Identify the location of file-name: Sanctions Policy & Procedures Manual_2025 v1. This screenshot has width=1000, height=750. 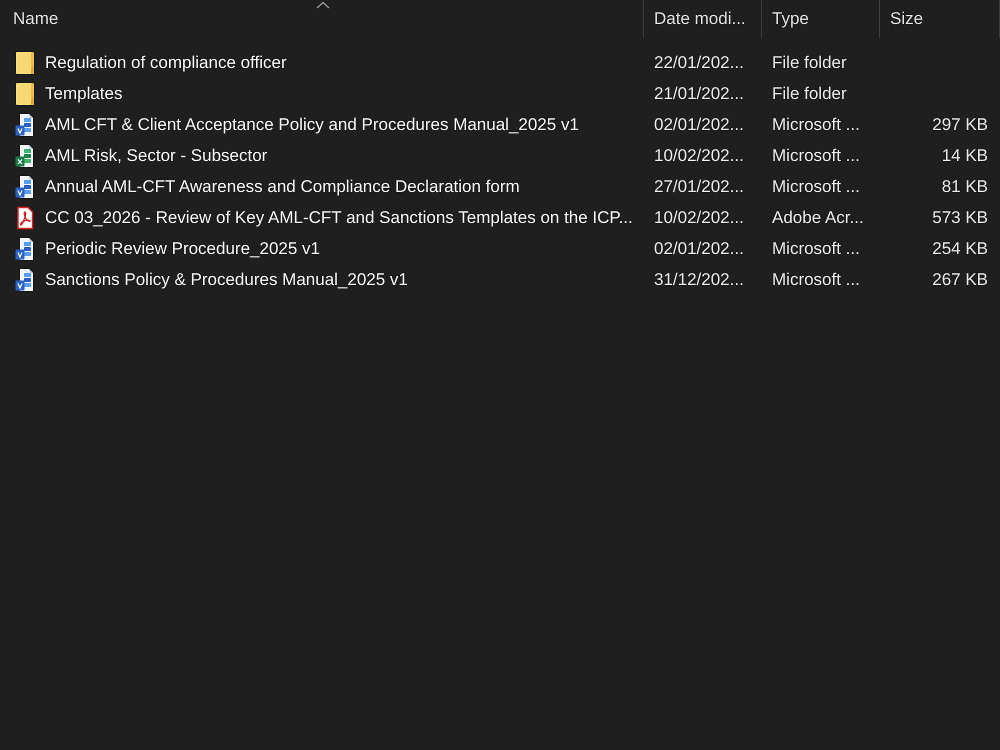
(226, 280).